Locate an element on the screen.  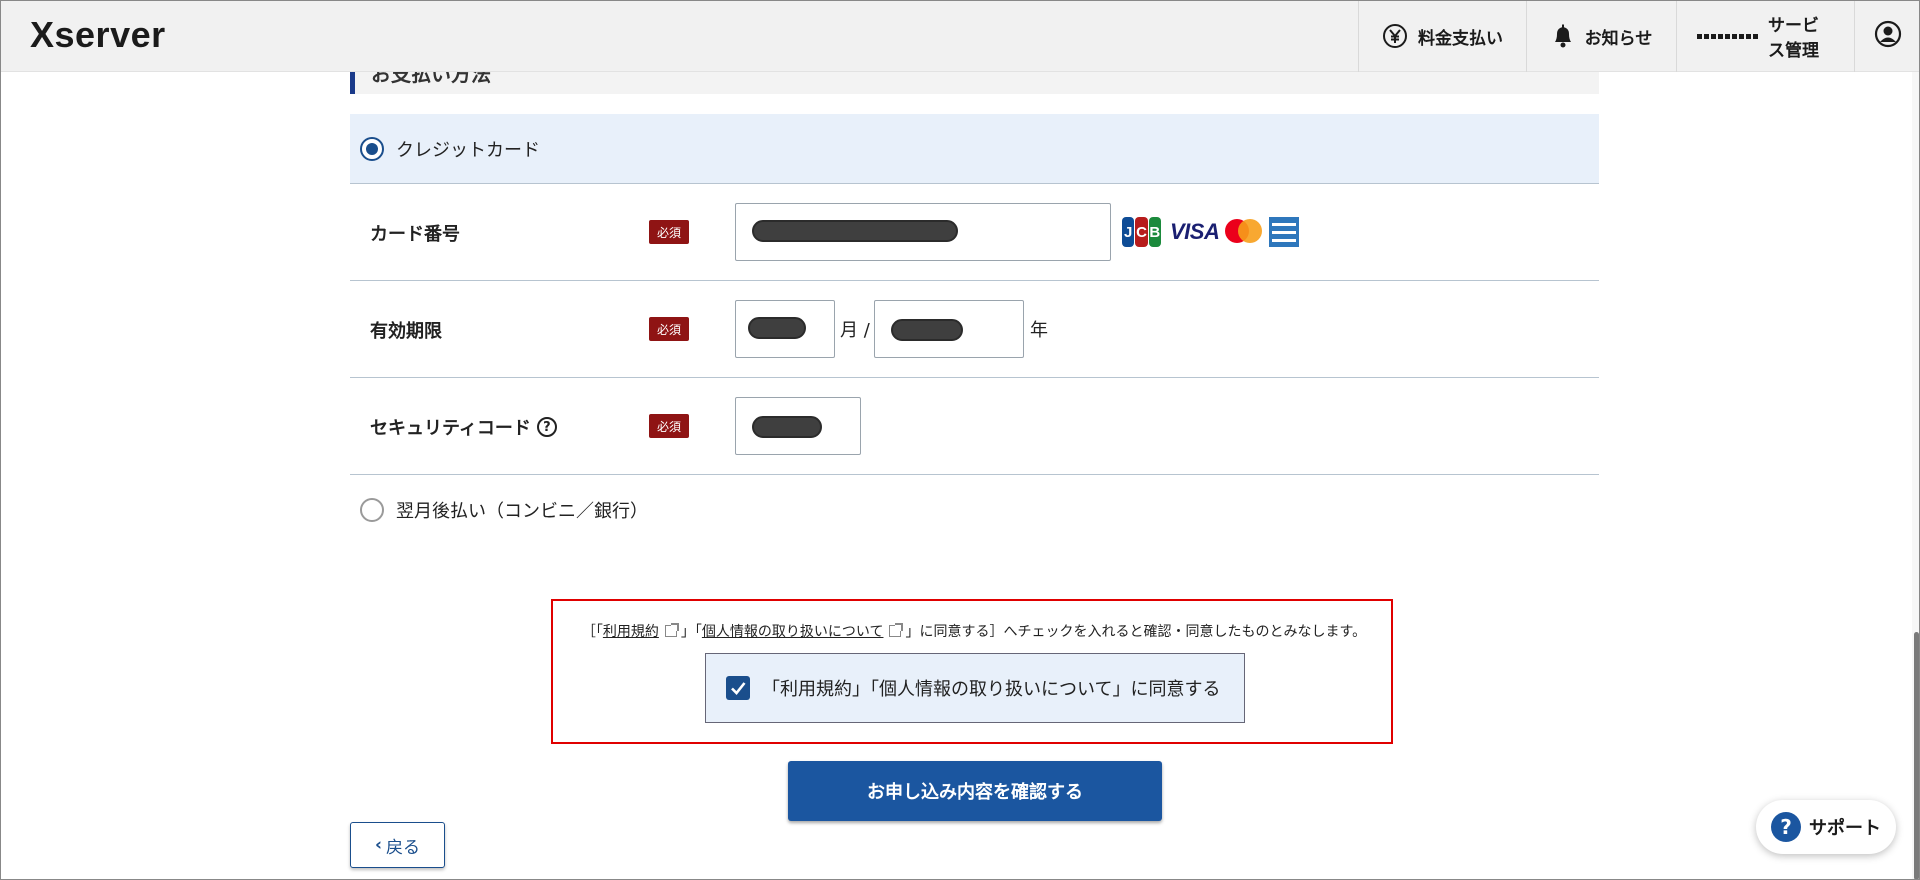
nav-payment: 料金支払い is located at coordinates (1442, 36).